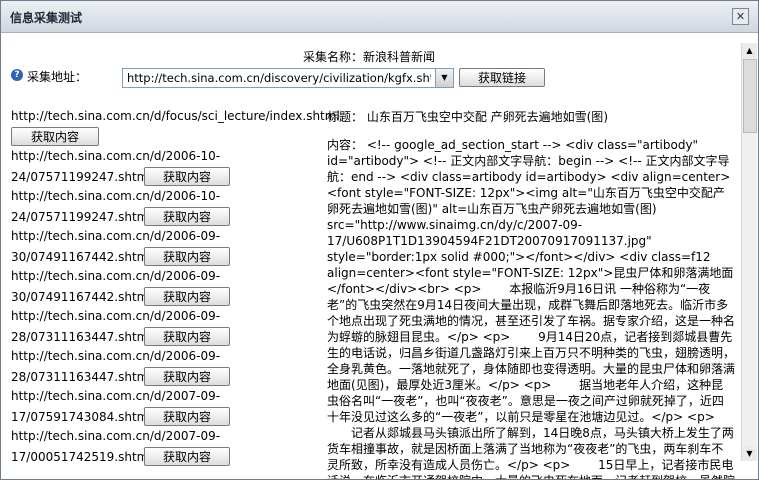  What do you see at coordinates (57, 77) in the screenshot?
I see `address-label: 采集地址：` at bounding box center [57, 77].